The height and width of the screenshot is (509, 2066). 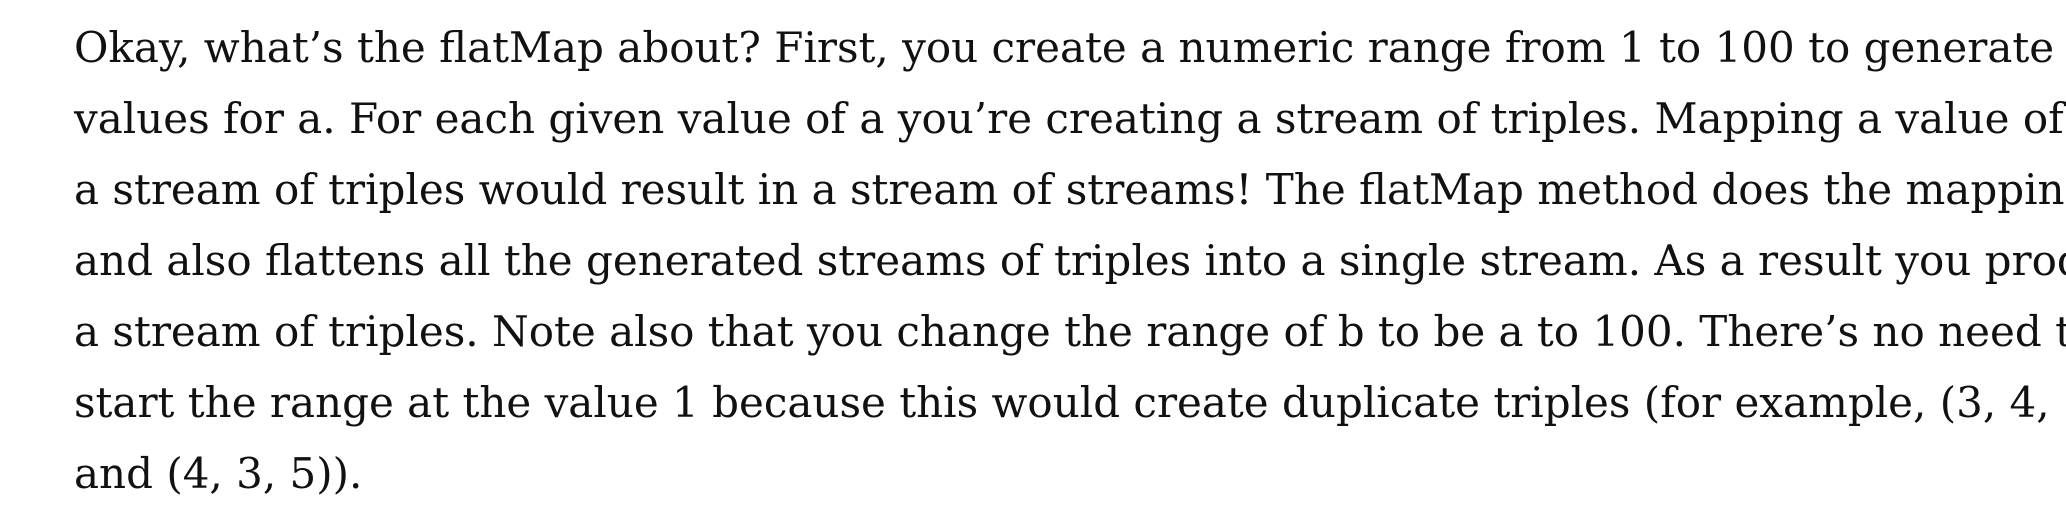 What do you see at coordinates (218, 473) in the screenshot?
I see `paragraph-line: and (4, 3, 5)).` at bounding box center [218, 473].